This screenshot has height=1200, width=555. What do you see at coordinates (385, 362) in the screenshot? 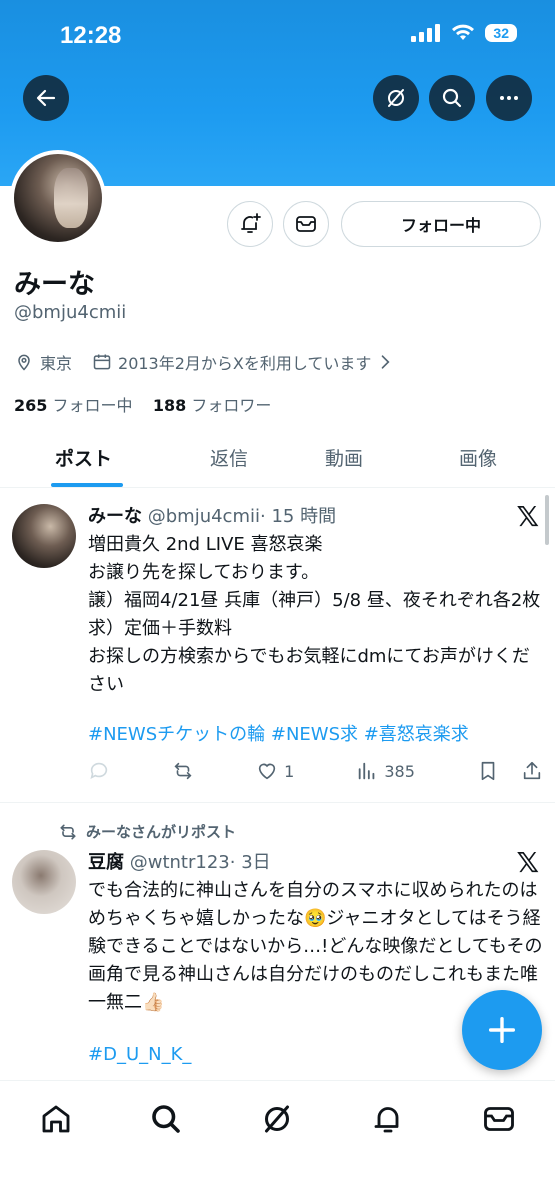
I see `chevron-right-icon` at bounding box center [385, 362].